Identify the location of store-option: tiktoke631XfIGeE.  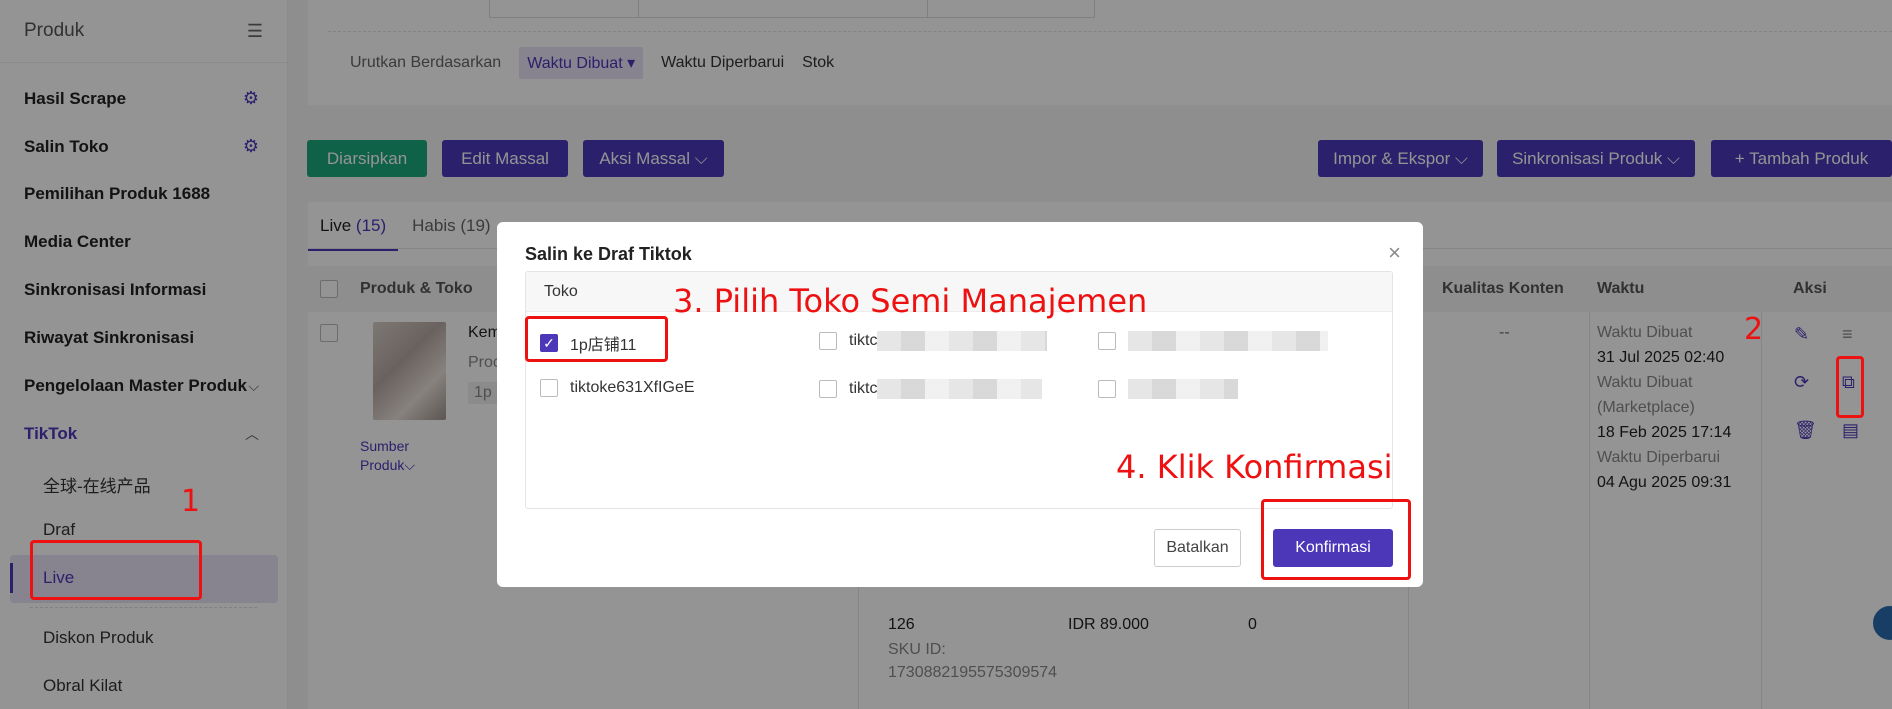
(617, 388).